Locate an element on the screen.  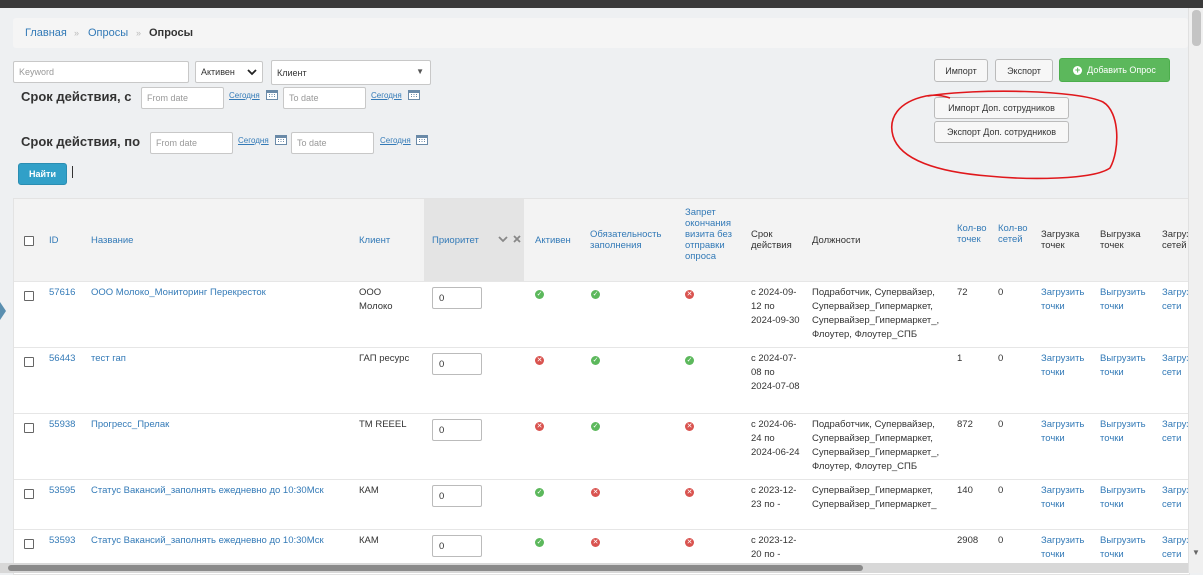
keyword-input: Keyword is located at coordinates (101, 72).